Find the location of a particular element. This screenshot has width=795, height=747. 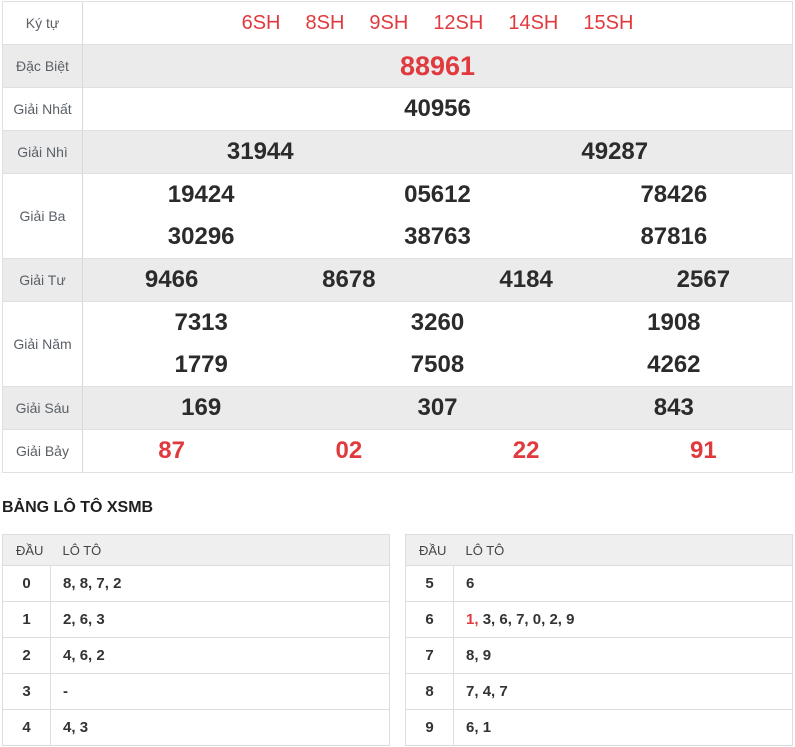

prize-cell: 2567 is located at coordinates (703, 280).